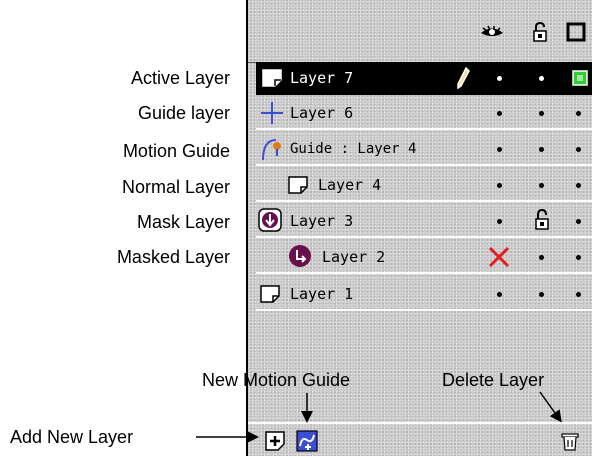 This screenshot has height=458, width=592. I want to click on arrow-delete-layer, so click(550, 407).